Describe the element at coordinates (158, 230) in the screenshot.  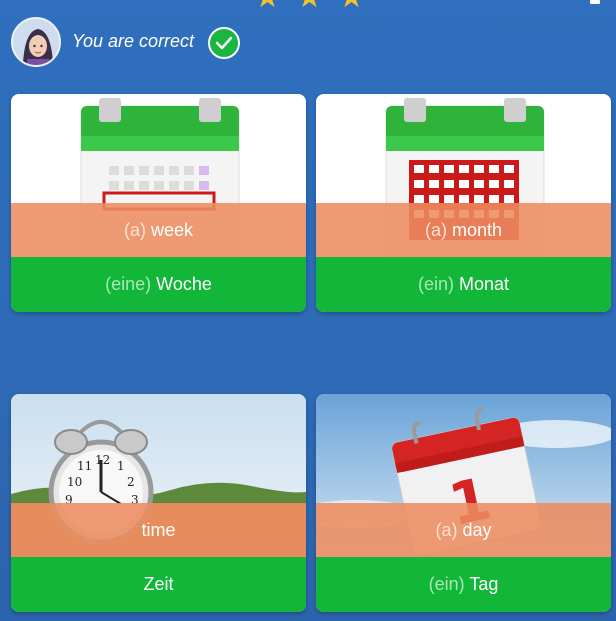
I see `english-label: (a) week` at that location.